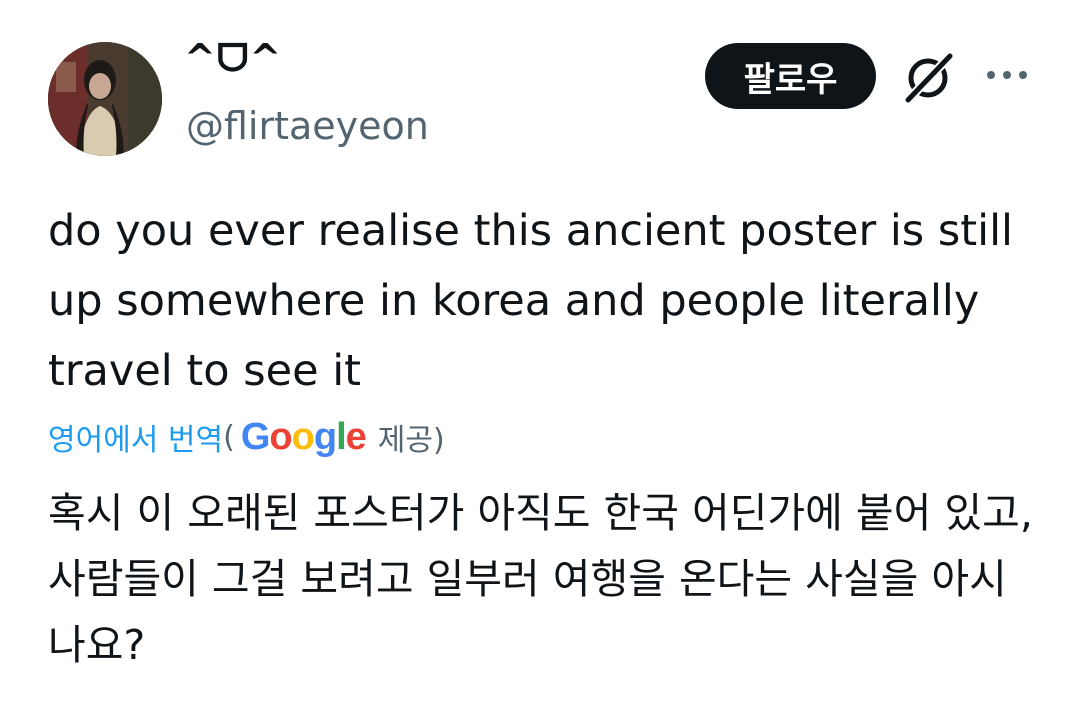 This screenshot has height=727, width=1080. I want to click on user-handle: @flirtaeyeon, so click(307, 126).